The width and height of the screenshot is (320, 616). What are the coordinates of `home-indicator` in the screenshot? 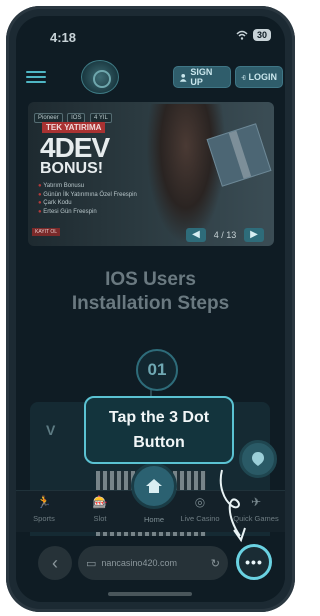 It's located at (150, 594).